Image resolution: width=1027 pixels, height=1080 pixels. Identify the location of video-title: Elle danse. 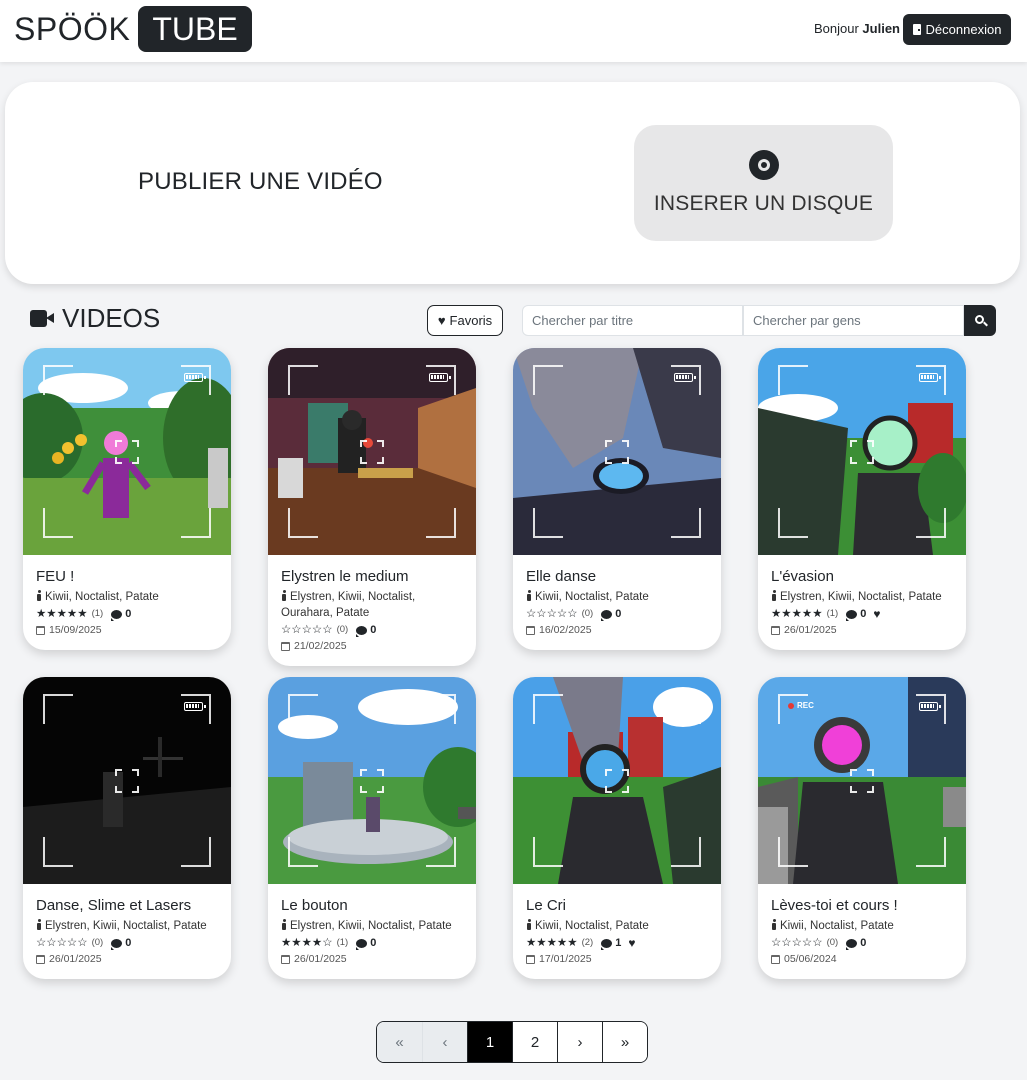
(617, 577).